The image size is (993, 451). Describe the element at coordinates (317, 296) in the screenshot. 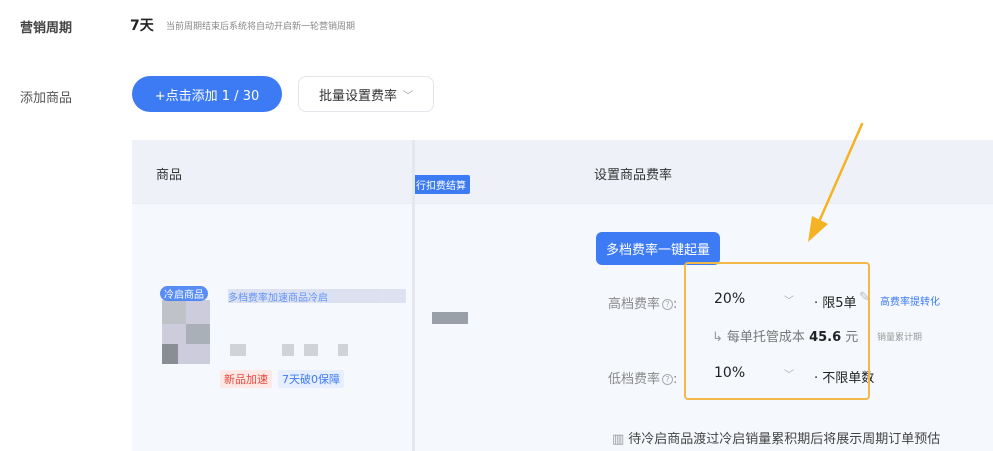

I see `product-name: 多档费率加速商品冷启` at that location.